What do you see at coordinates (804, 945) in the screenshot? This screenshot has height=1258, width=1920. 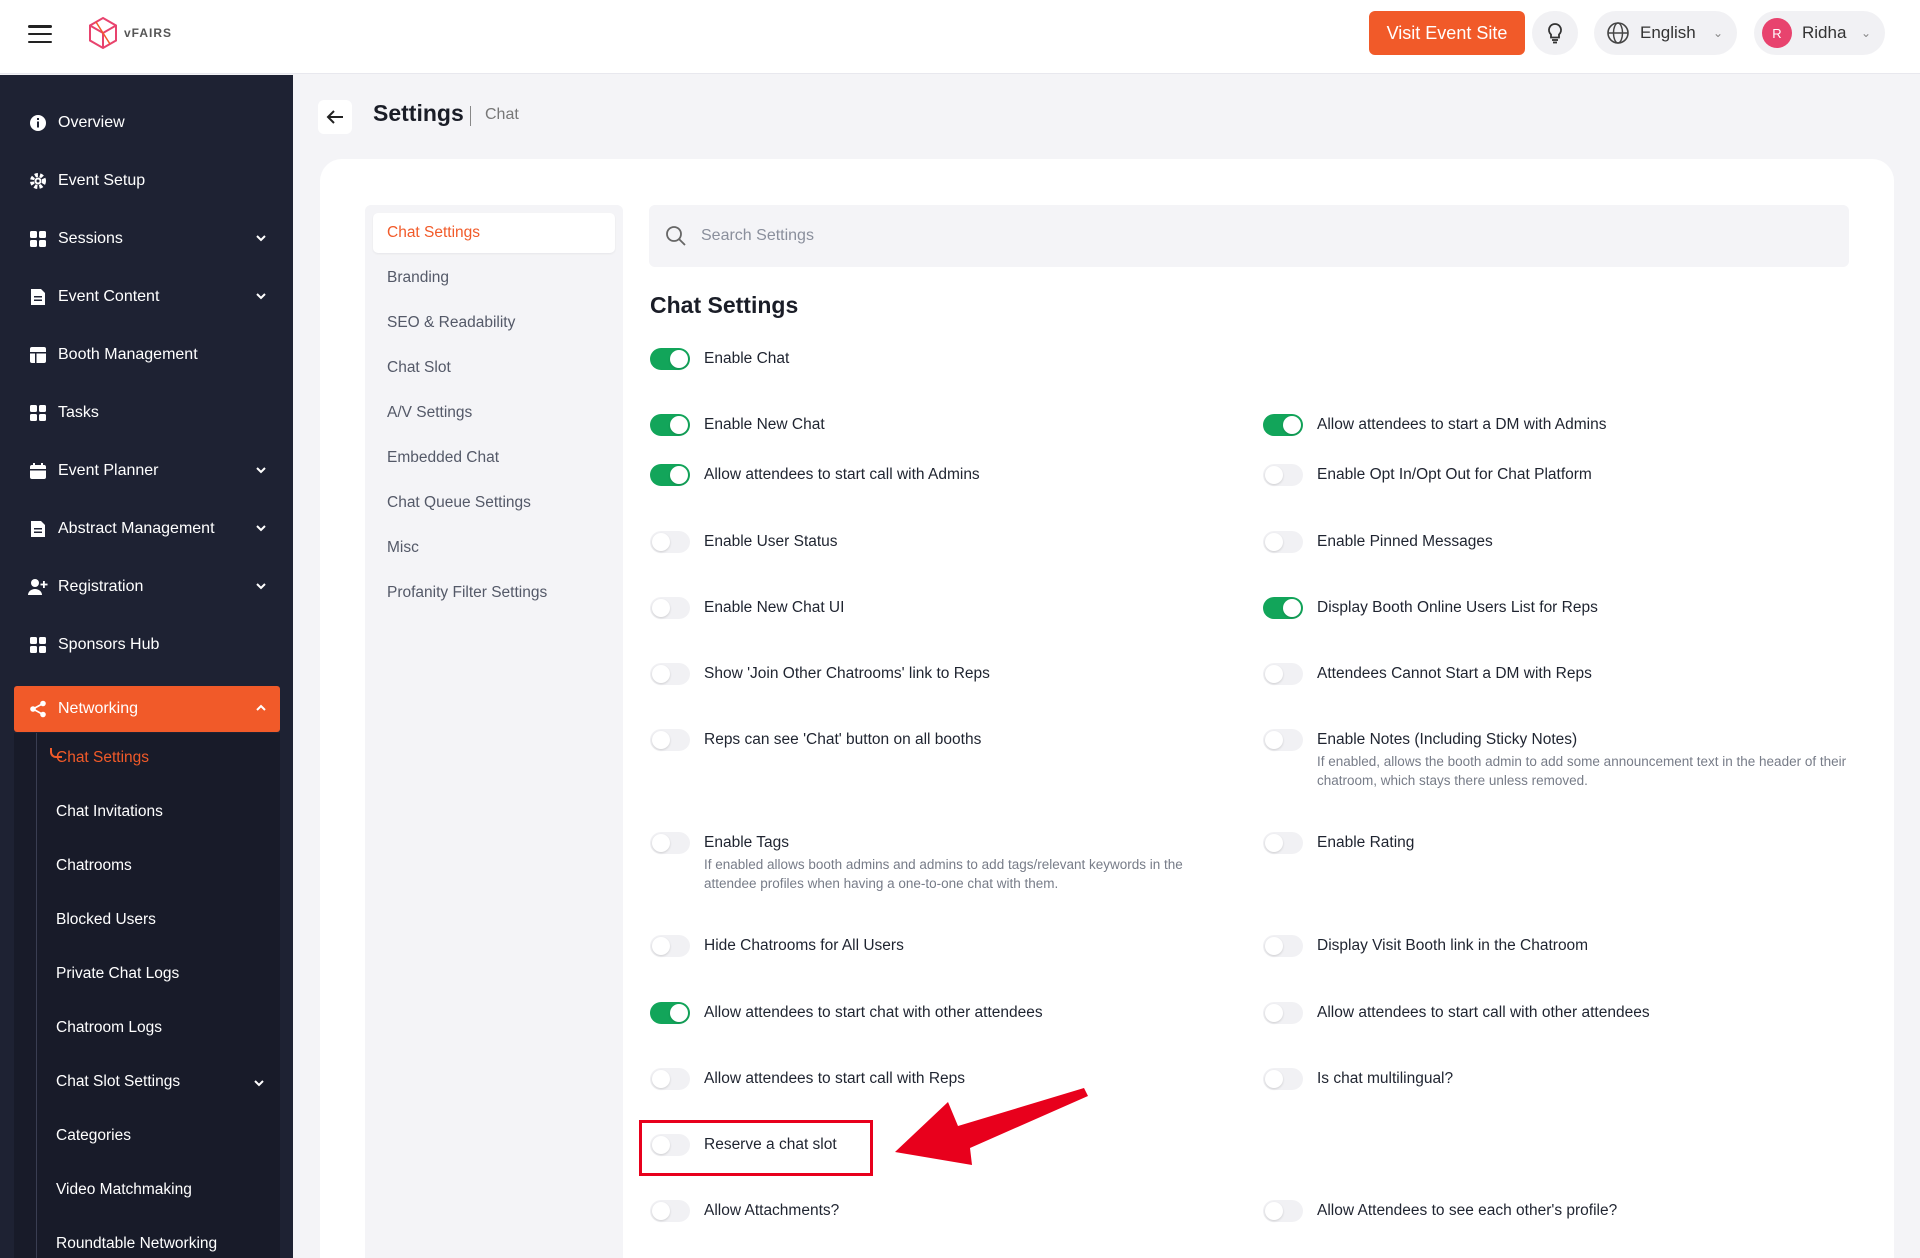 I see `setting-label: Hide Chatrooms for All Users` at bounding box center [804, 945].